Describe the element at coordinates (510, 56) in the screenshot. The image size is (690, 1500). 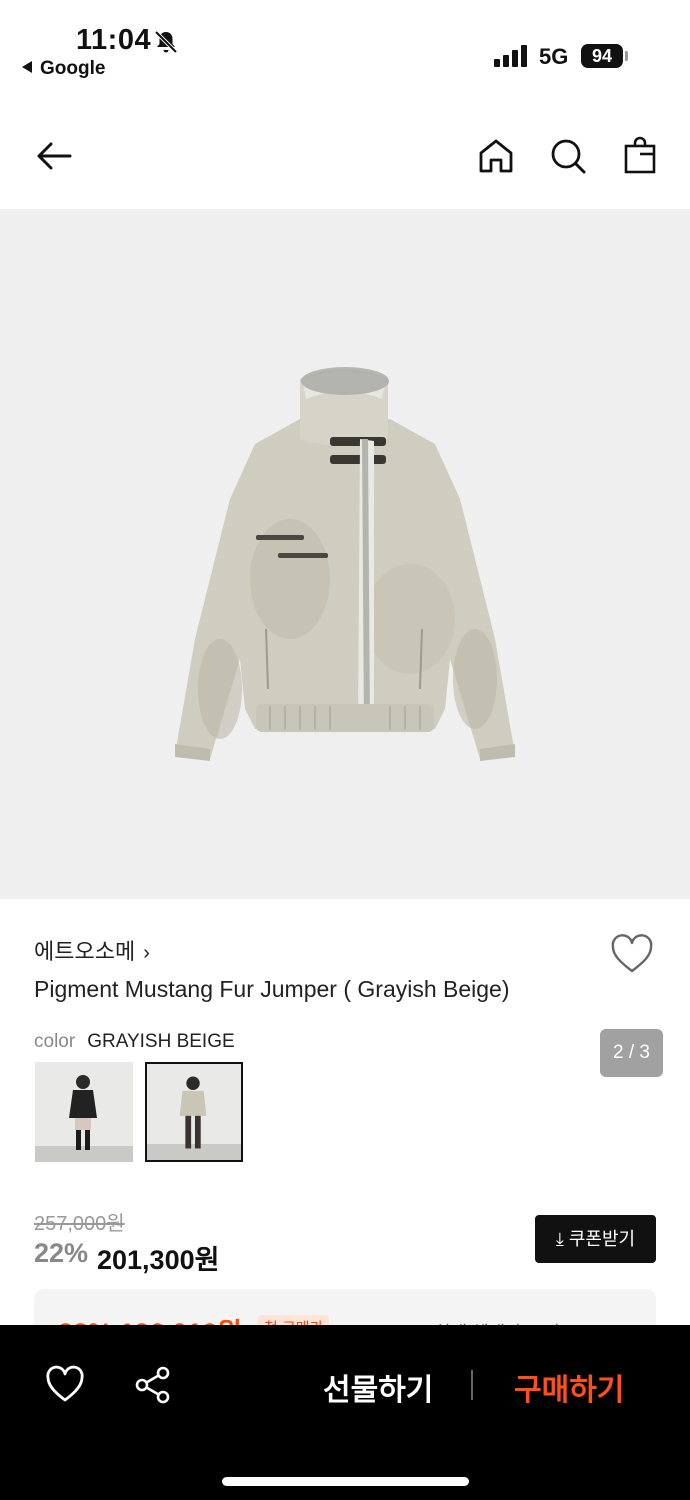
I see `cellular-signal-icon` at that location.